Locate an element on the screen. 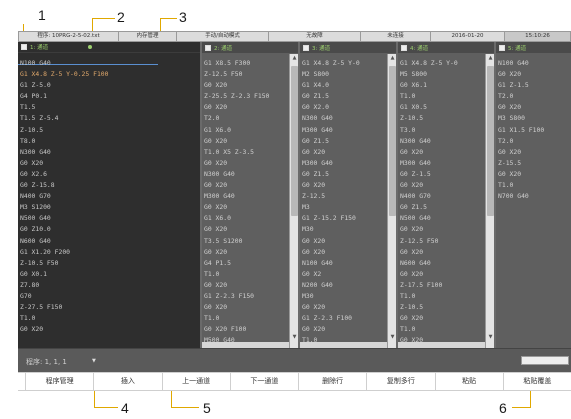 The height and width of the screenshot is (419, 571). channel-2-scrollbar: ▲ ▼ is located at coordinates (293, 201).